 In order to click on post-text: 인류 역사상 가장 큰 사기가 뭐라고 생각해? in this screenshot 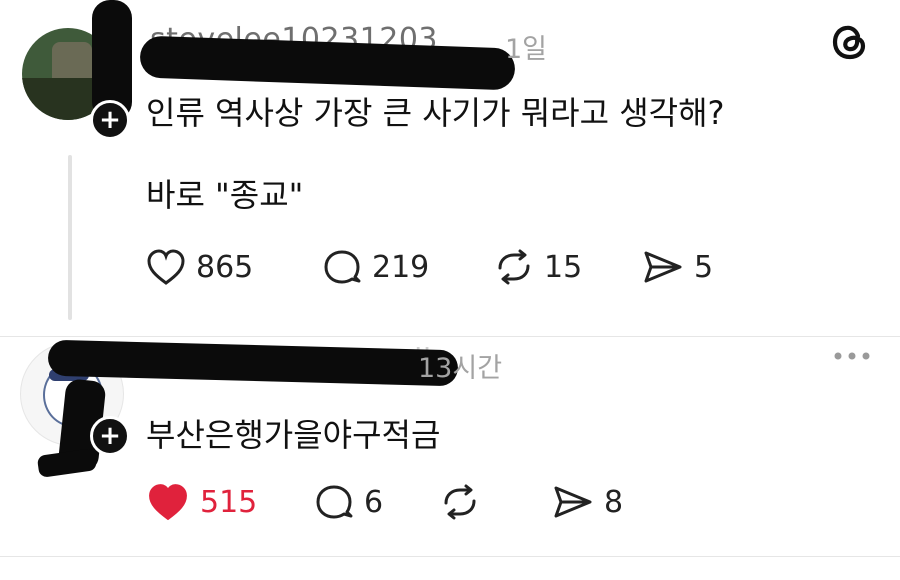, I will do `click(435, 113)`.